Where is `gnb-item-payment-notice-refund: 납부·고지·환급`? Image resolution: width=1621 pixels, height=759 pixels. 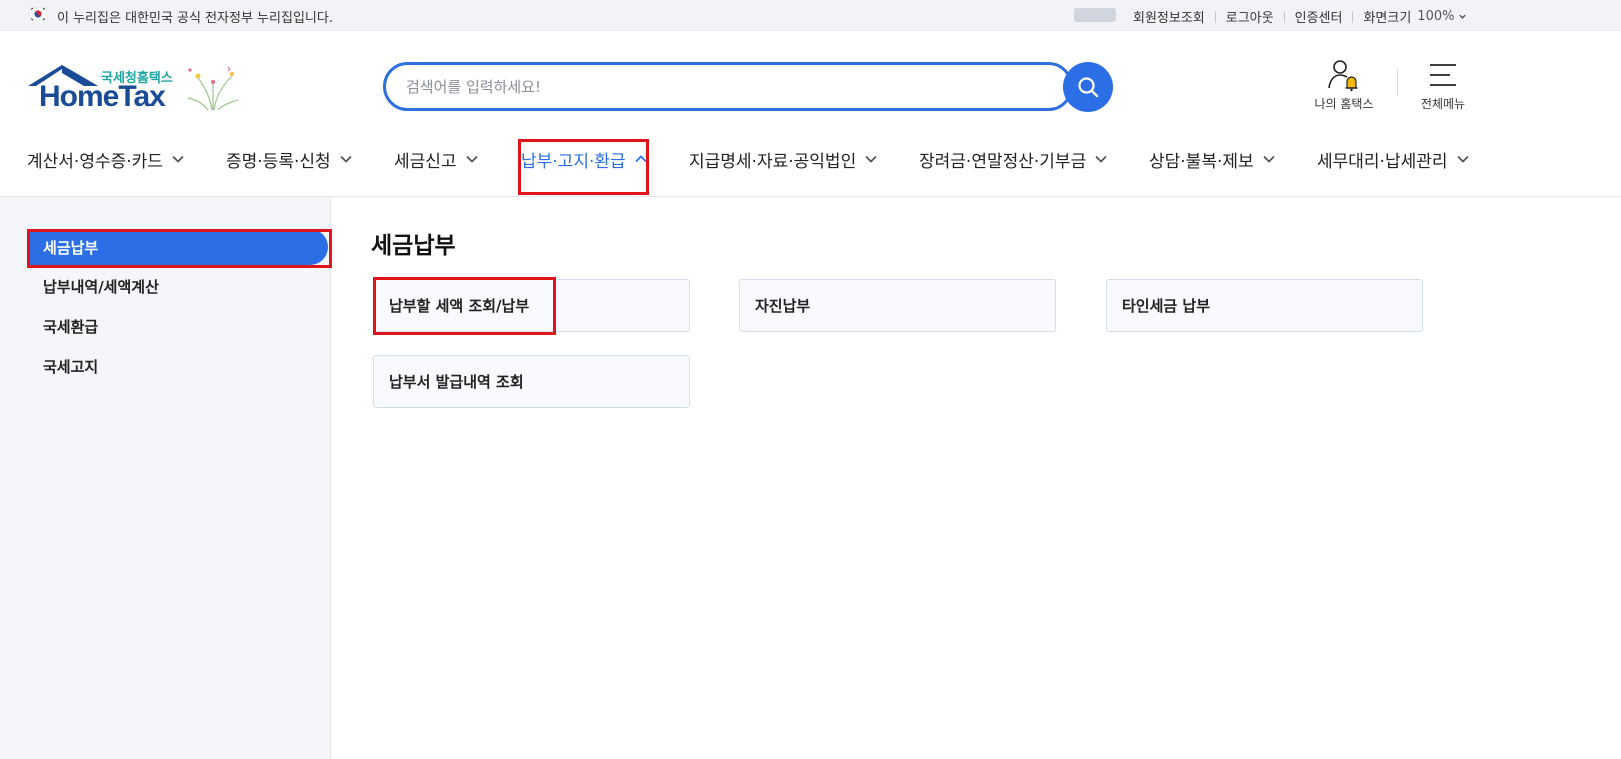
gnb-item-payment-notice-refund: 납부·고지·환급 is located at coordinates (584, 159).